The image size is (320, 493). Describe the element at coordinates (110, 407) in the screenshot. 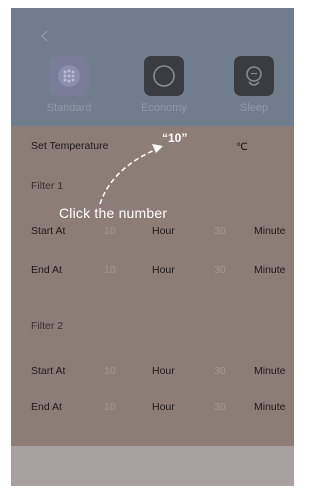

I see `filter-2-end-hour-value: 10` at that location.